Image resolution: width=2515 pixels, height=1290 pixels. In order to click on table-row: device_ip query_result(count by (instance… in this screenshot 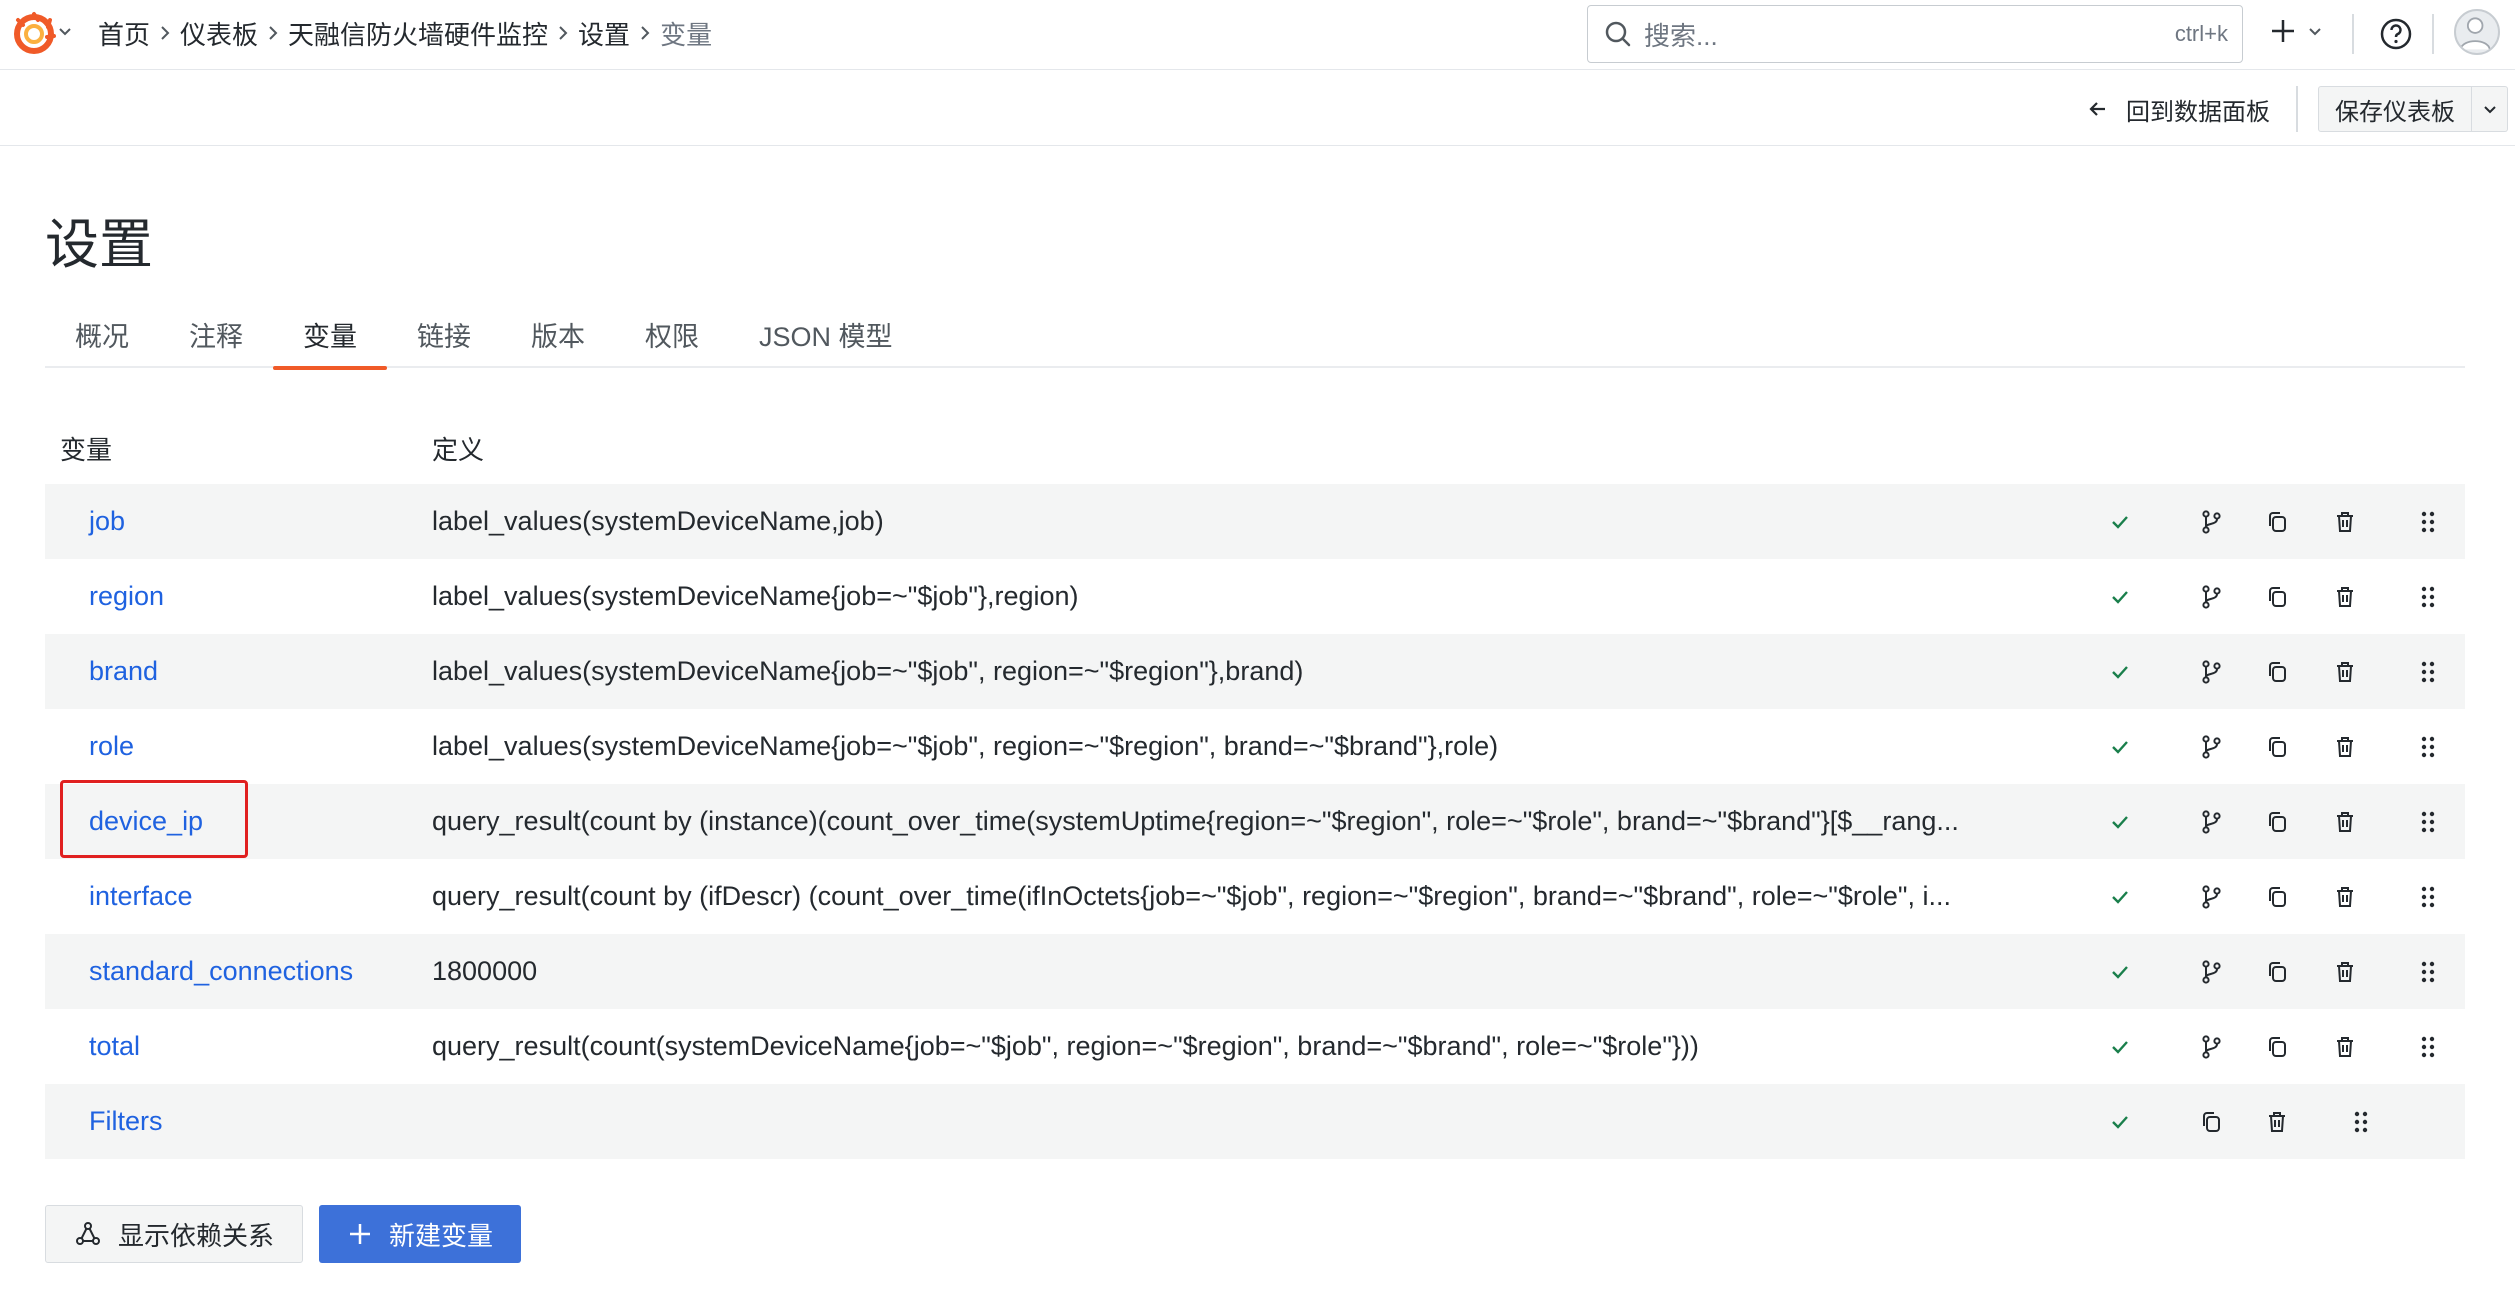, I will do `click(1255, 821)`.